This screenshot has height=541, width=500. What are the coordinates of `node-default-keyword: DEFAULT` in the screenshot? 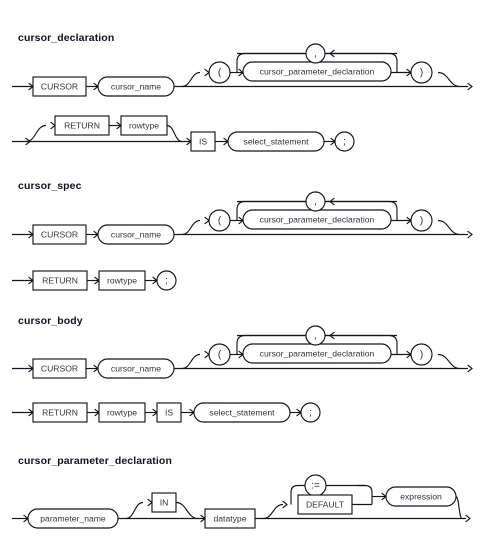 It's located at (325, 504).